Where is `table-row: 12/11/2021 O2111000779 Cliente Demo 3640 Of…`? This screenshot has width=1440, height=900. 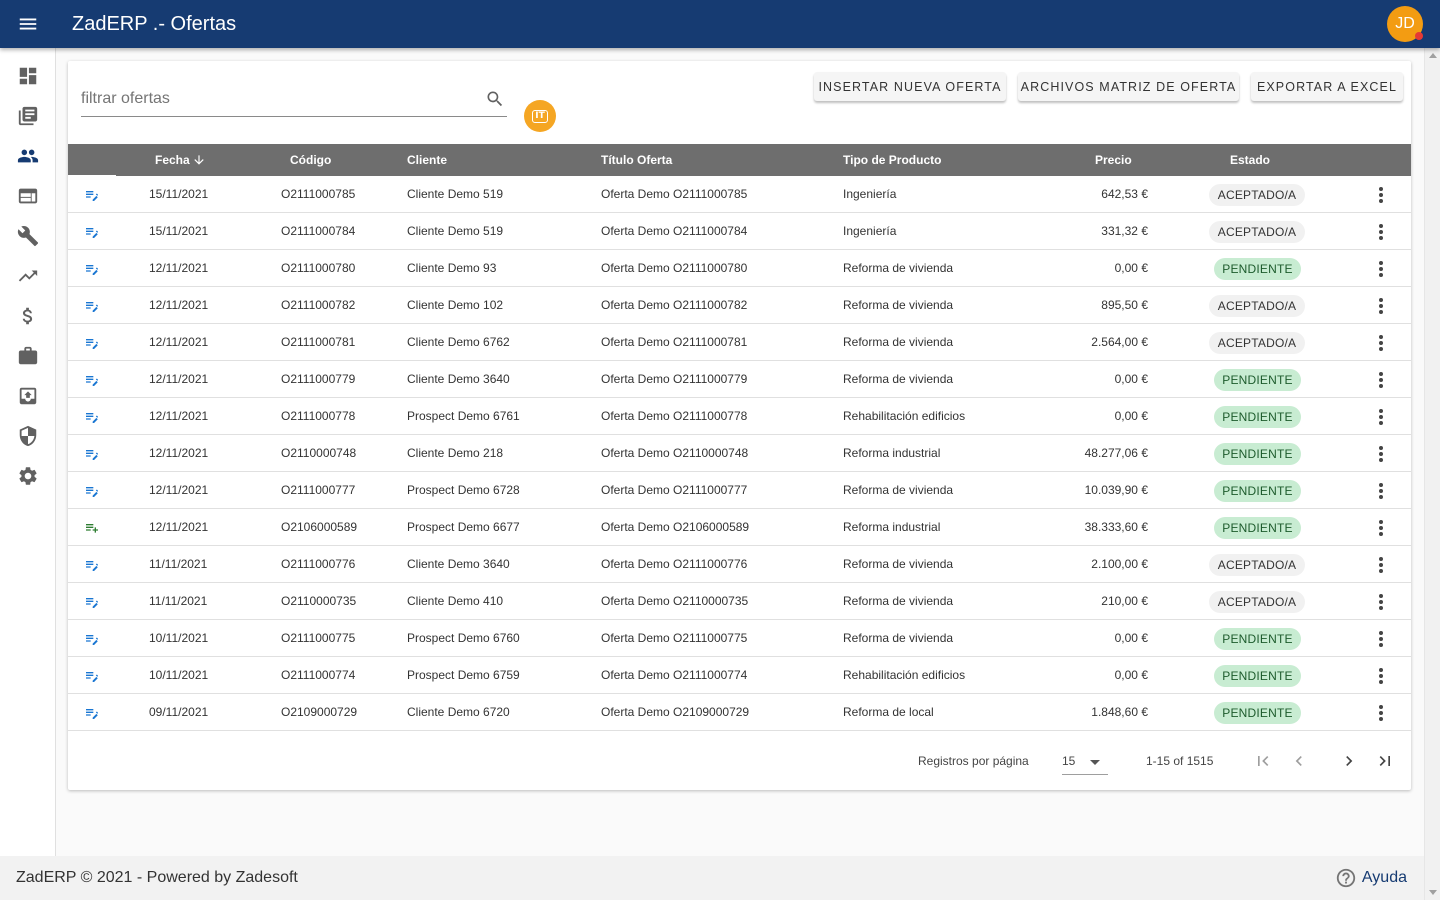 table-row: 12/11/2021 O2111000779 Cliente Demo 3640 Of… is located at coordinates (739, 379).